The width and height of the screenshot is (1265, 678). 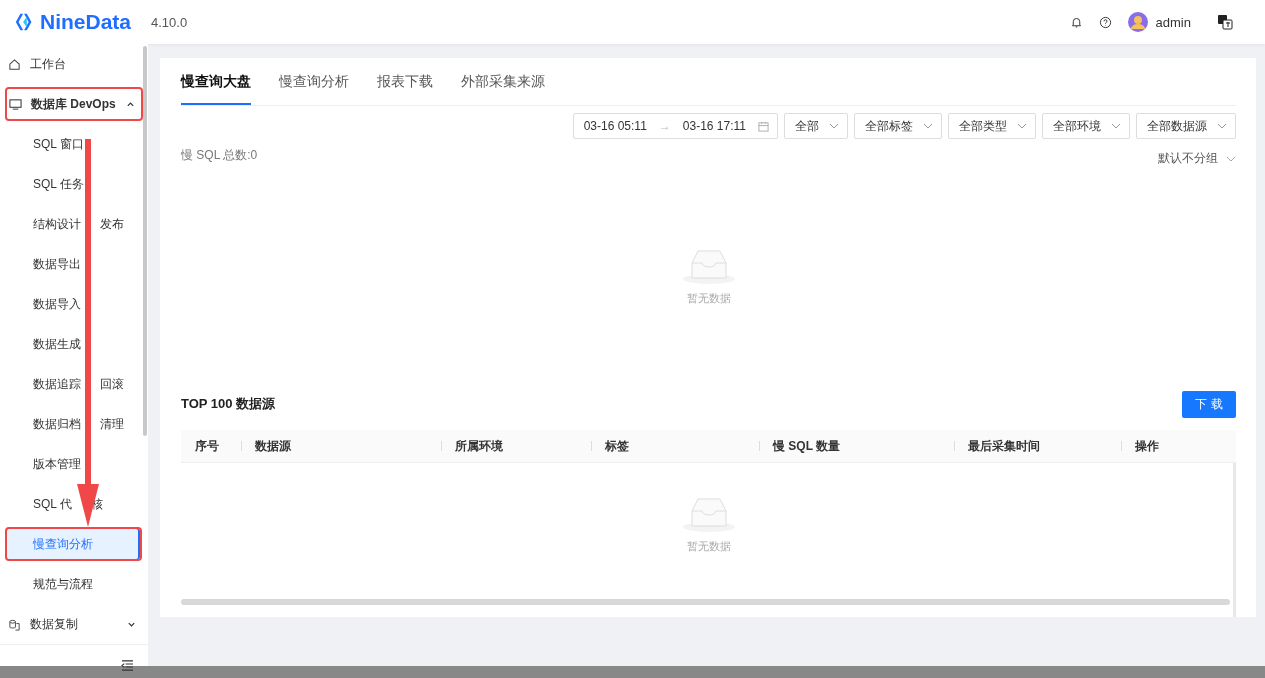 I want to click on filter-select: 全部, so click(x=816, y=126).